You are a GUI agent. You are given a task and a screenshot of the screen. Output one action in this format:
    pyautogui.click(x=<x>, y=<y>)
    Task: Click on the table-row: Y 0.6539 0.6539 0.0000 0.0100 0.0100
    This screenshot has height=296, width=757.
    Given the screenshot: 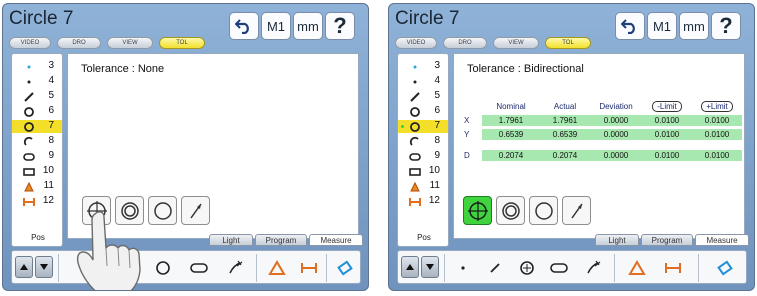 What is the action you would take?
    pyautogui.click(x=601, y=134)
    